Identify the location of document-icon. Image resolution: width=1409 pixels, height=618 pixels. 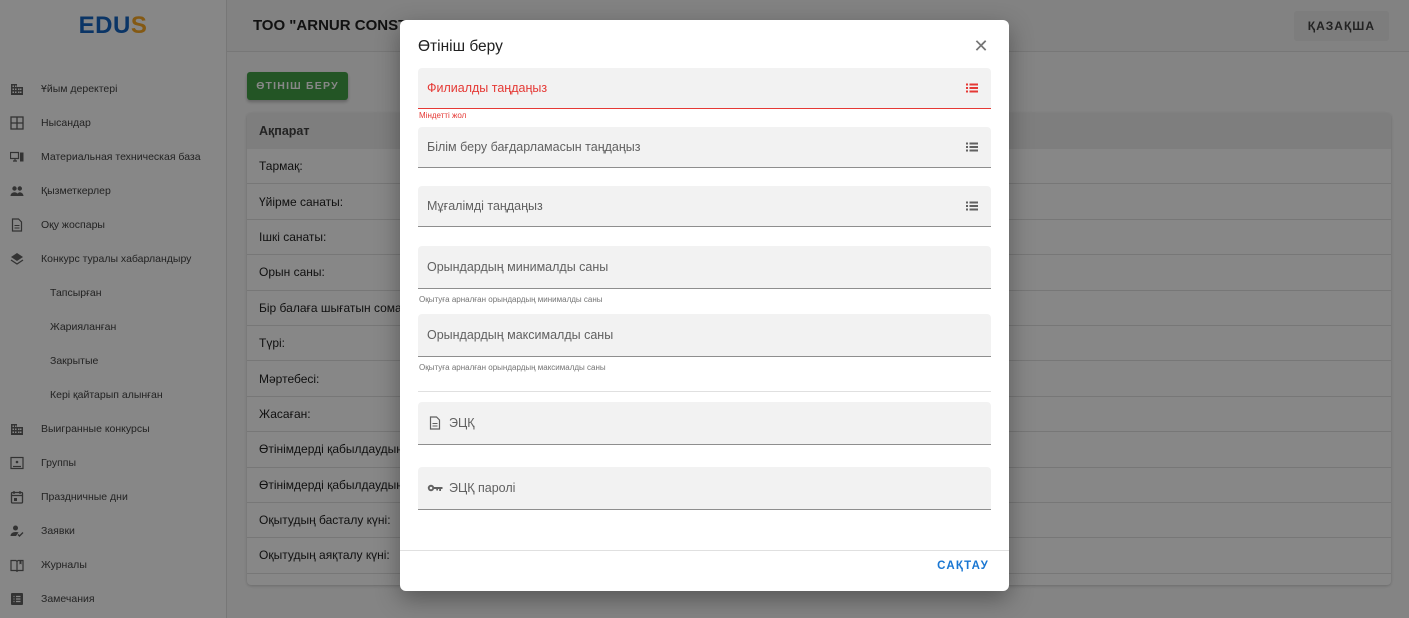
(435, 423).